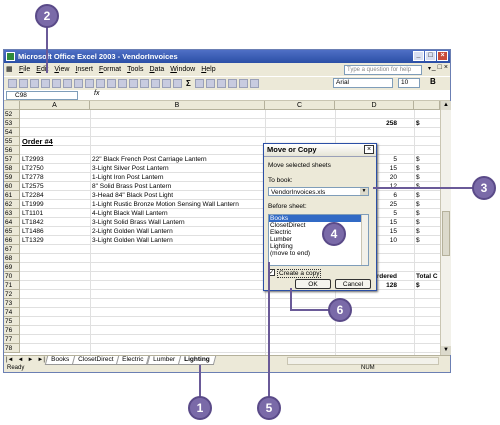 The image size is (500, 425). What do you see at coordinates (12, 222) in the screenshot?
I see `row-header: 64` at bounding box center [12, 222].